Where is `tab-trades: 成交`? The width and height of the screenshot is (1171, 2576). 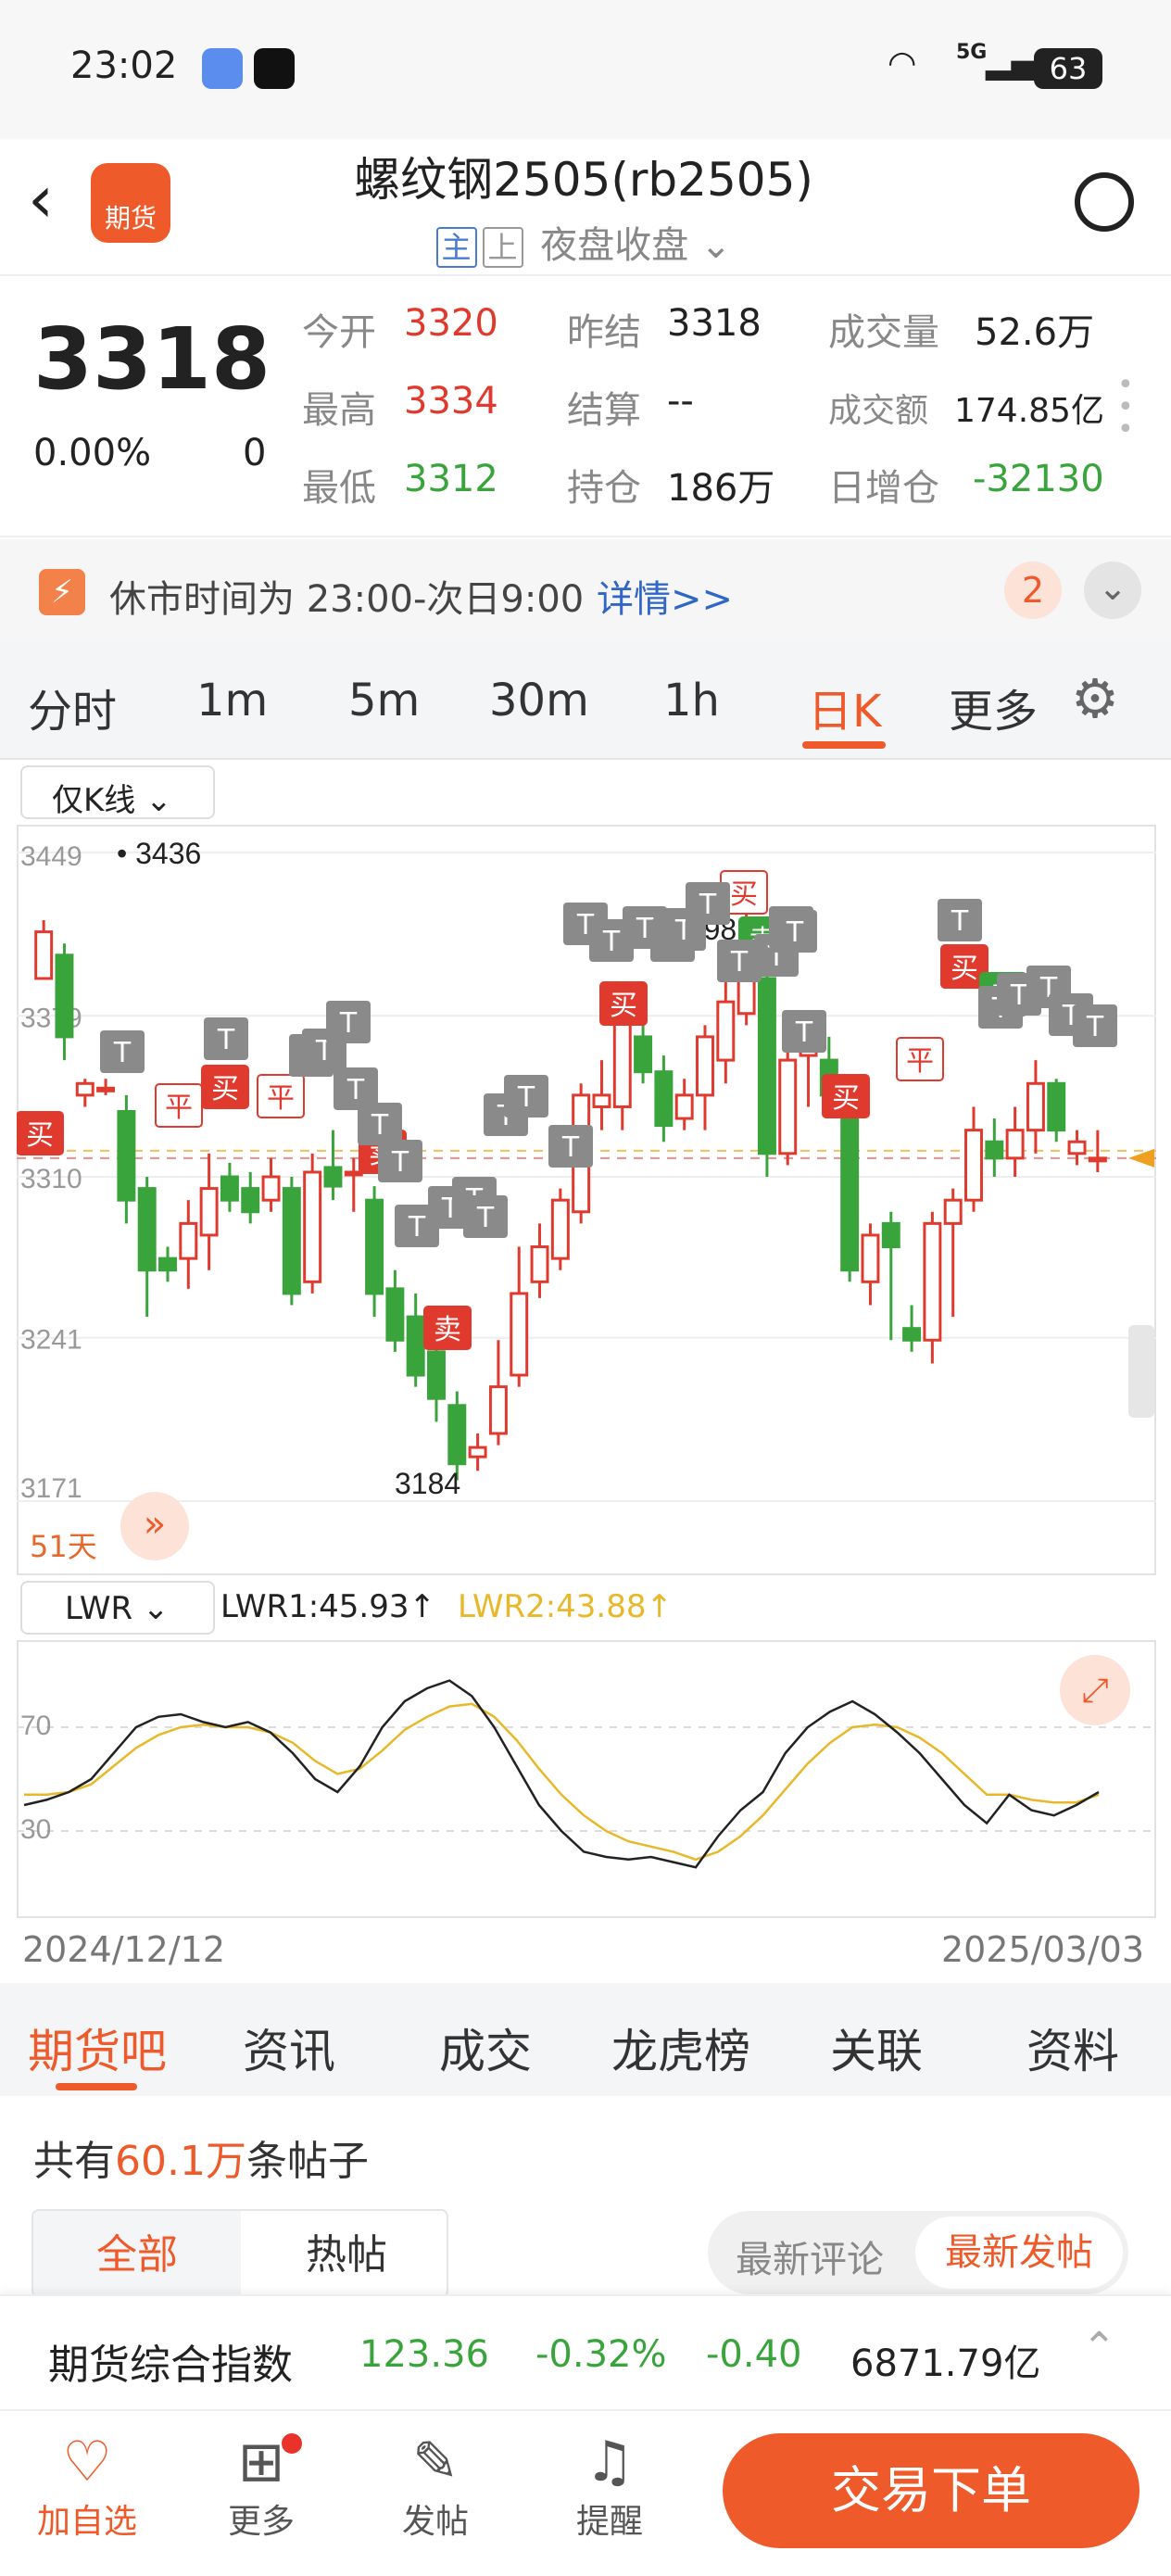 tab-trades: 成交 is located at coordinates (486, 2048).